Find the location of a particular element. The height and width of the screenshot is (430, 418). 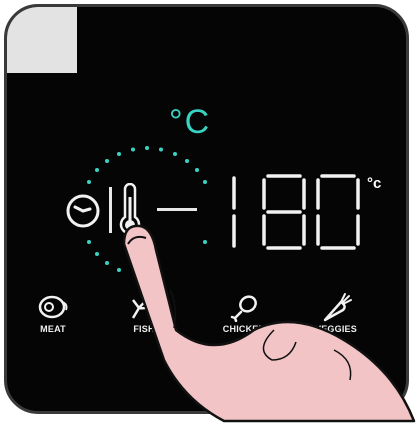

preset-meat-button: MEAT is located at coordinates (53, 313).